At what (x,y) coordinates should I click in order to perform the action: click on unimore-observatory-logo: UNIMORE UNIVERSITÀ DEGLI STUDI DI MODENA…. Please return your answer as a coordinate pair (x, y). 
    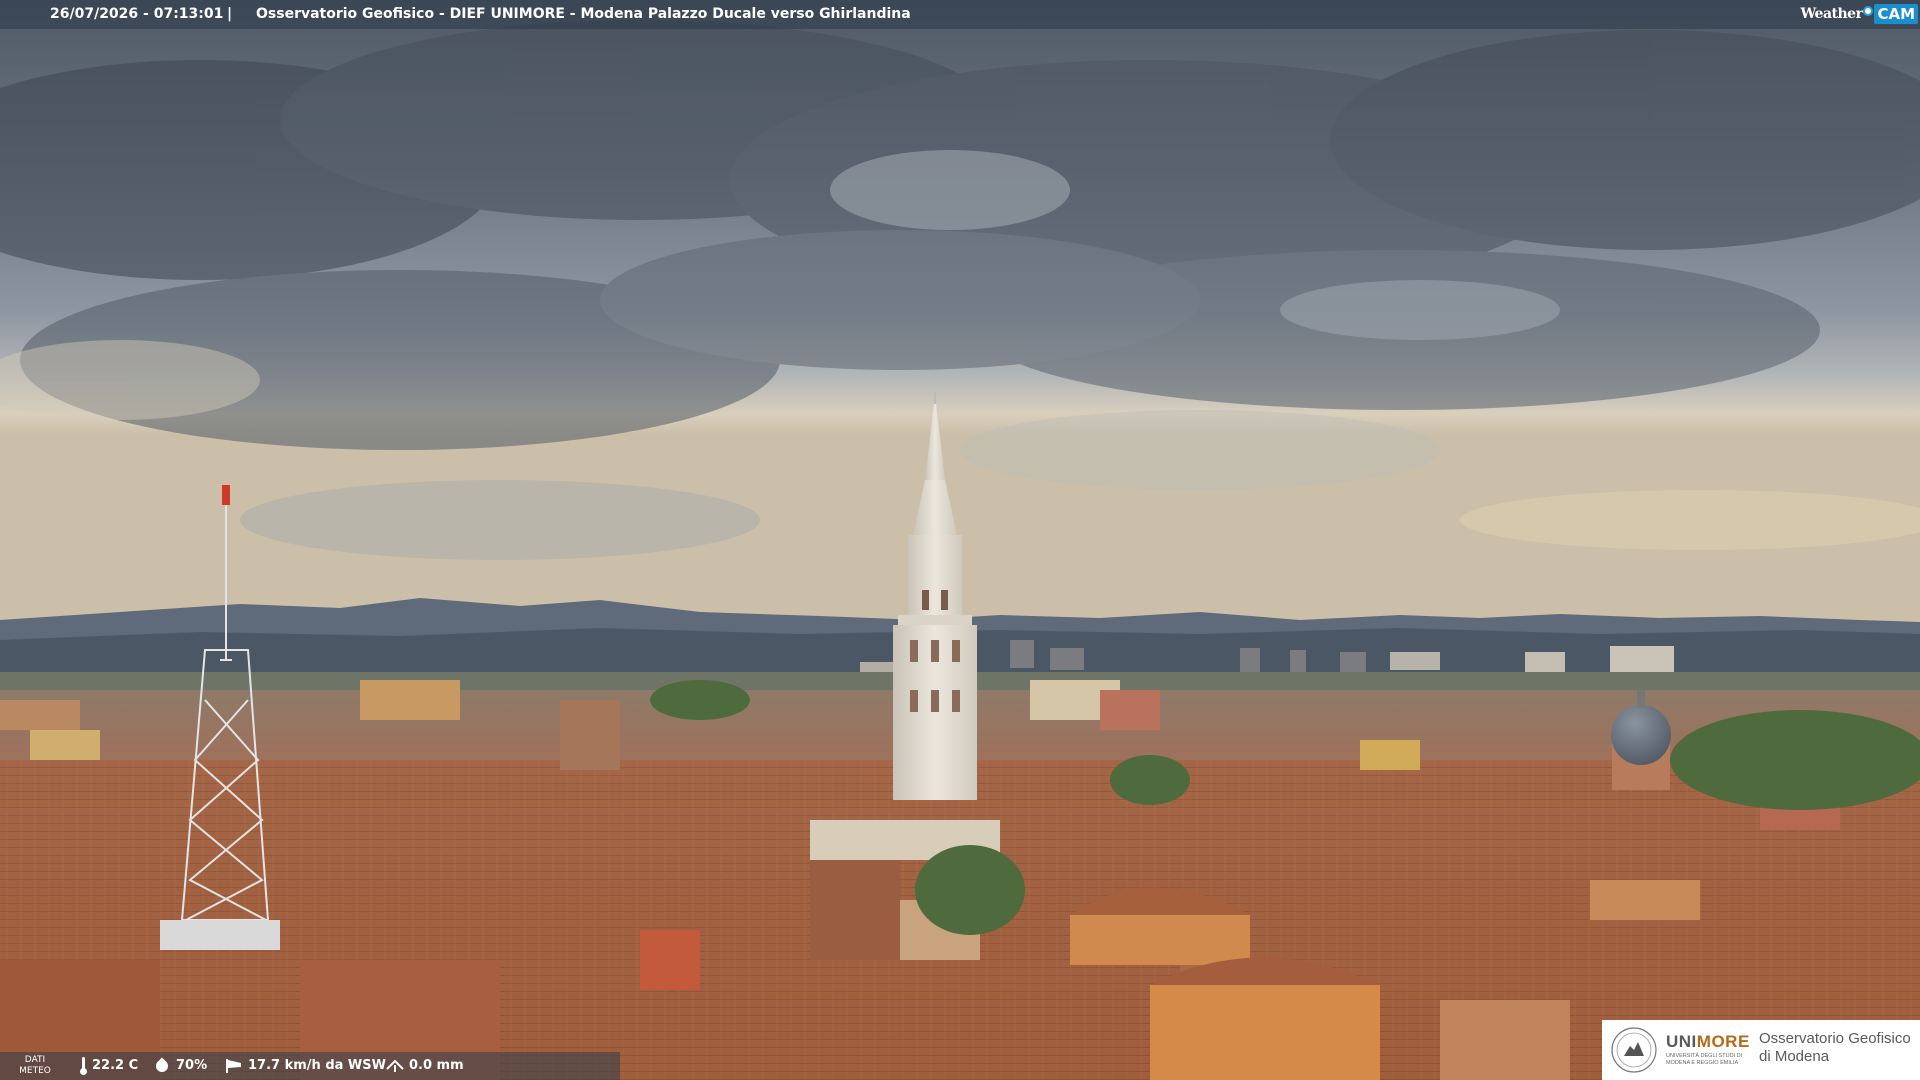
    Looking at the image, I should click on (1761, 1050).